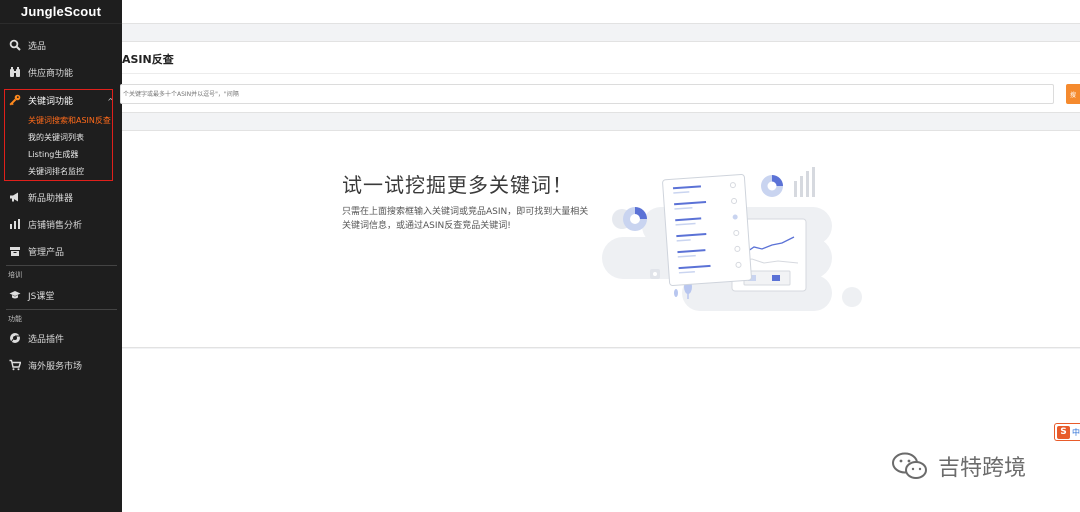  Describe the element at coordinates (732, 239) in the screenshot. I see `keyword-illustration` at that location.